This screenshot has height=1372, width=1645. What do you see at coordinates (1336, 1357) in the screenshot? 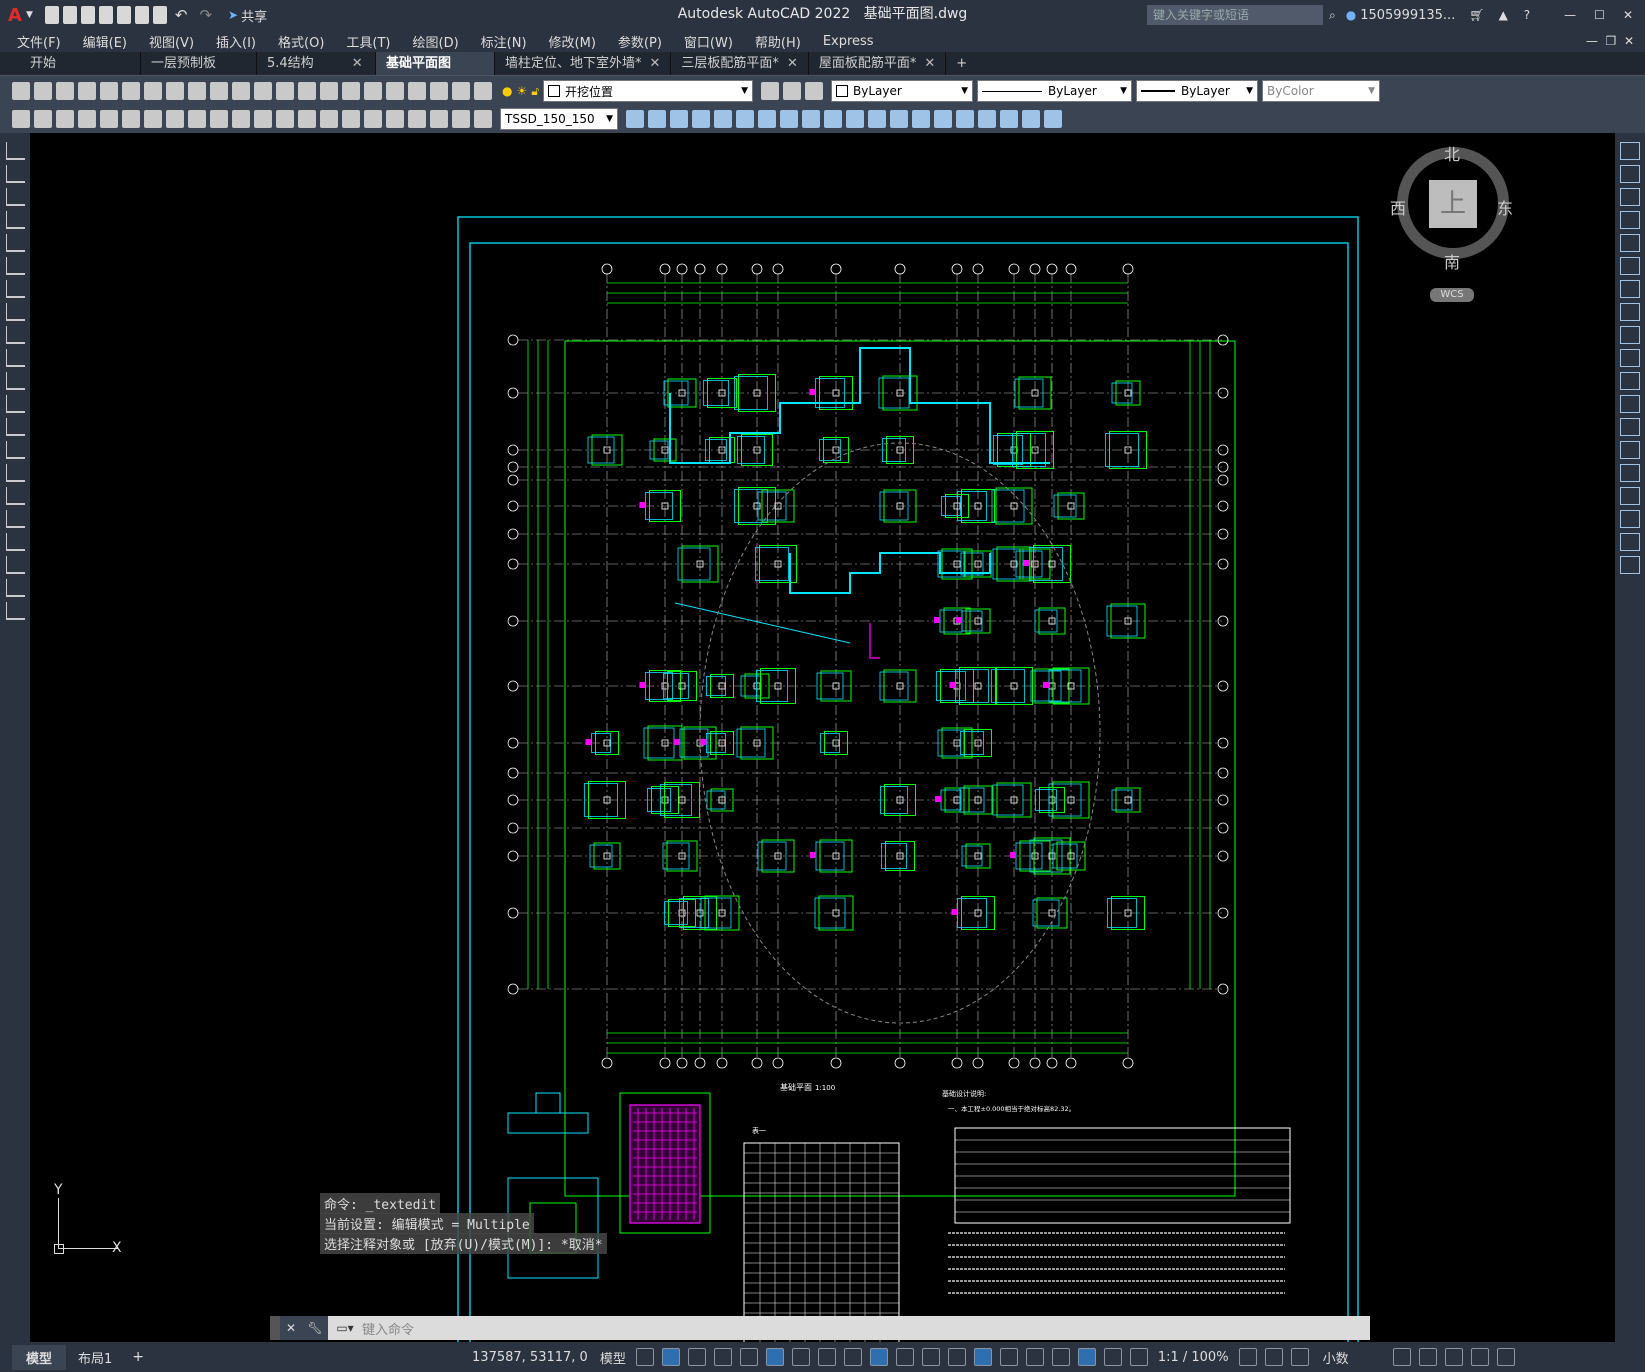
I see `units-dropdown: 小数` at bounding box center [1336, 1357].